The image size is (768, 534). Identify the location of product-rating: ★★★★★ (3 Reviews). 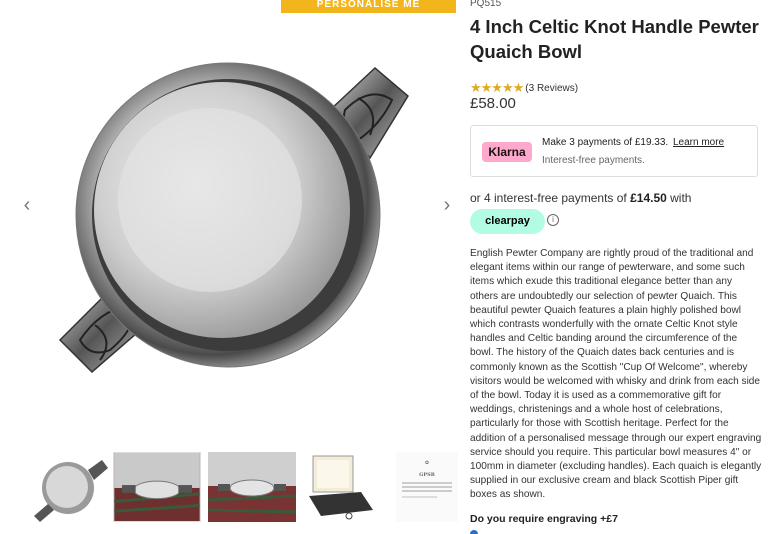
(524, 88).